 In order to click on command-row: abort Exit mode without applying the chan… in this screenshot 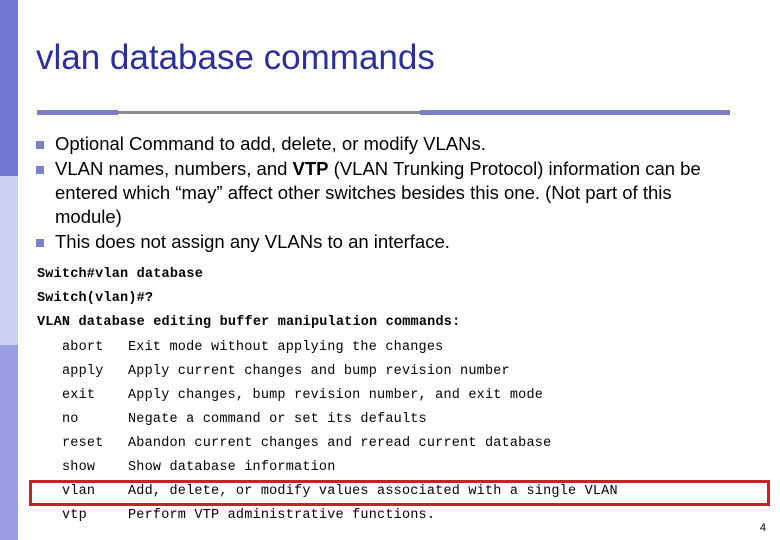, I will do `click(340, 348)`.